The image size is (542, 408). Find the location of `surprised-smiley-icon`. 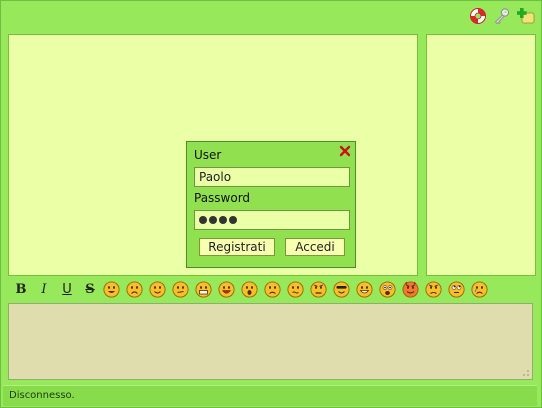

surprised-smiley-icon is located at coordinates (249, 289).